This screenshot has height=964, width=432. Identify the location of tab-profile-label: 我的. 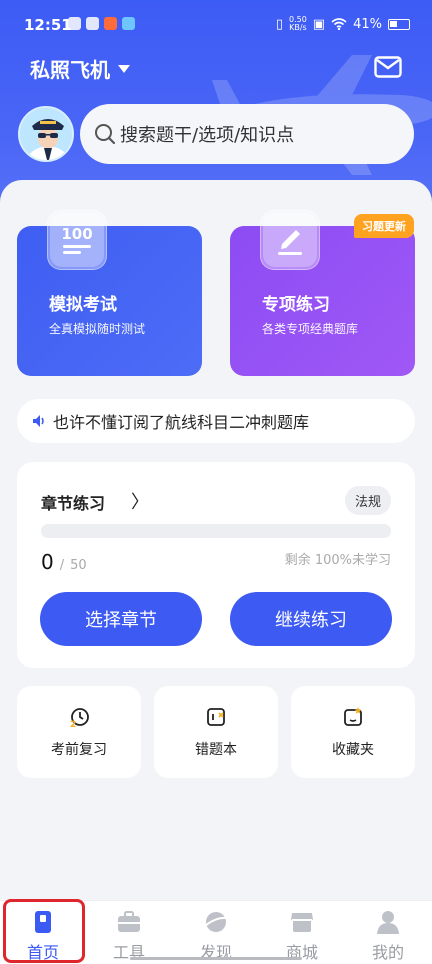
(387, 952).